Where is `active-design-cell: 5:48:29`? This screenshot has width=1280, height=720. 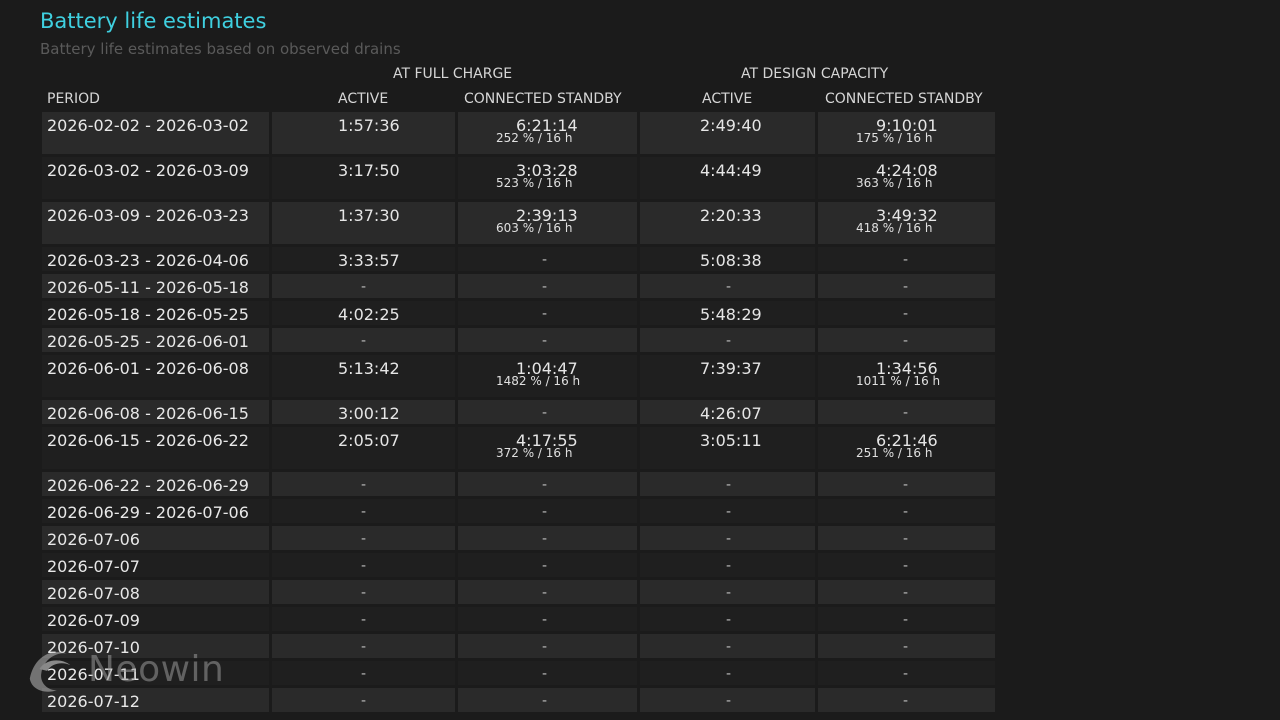
active-design-cell: 5:48:29 is located at coordinates (727, 313).